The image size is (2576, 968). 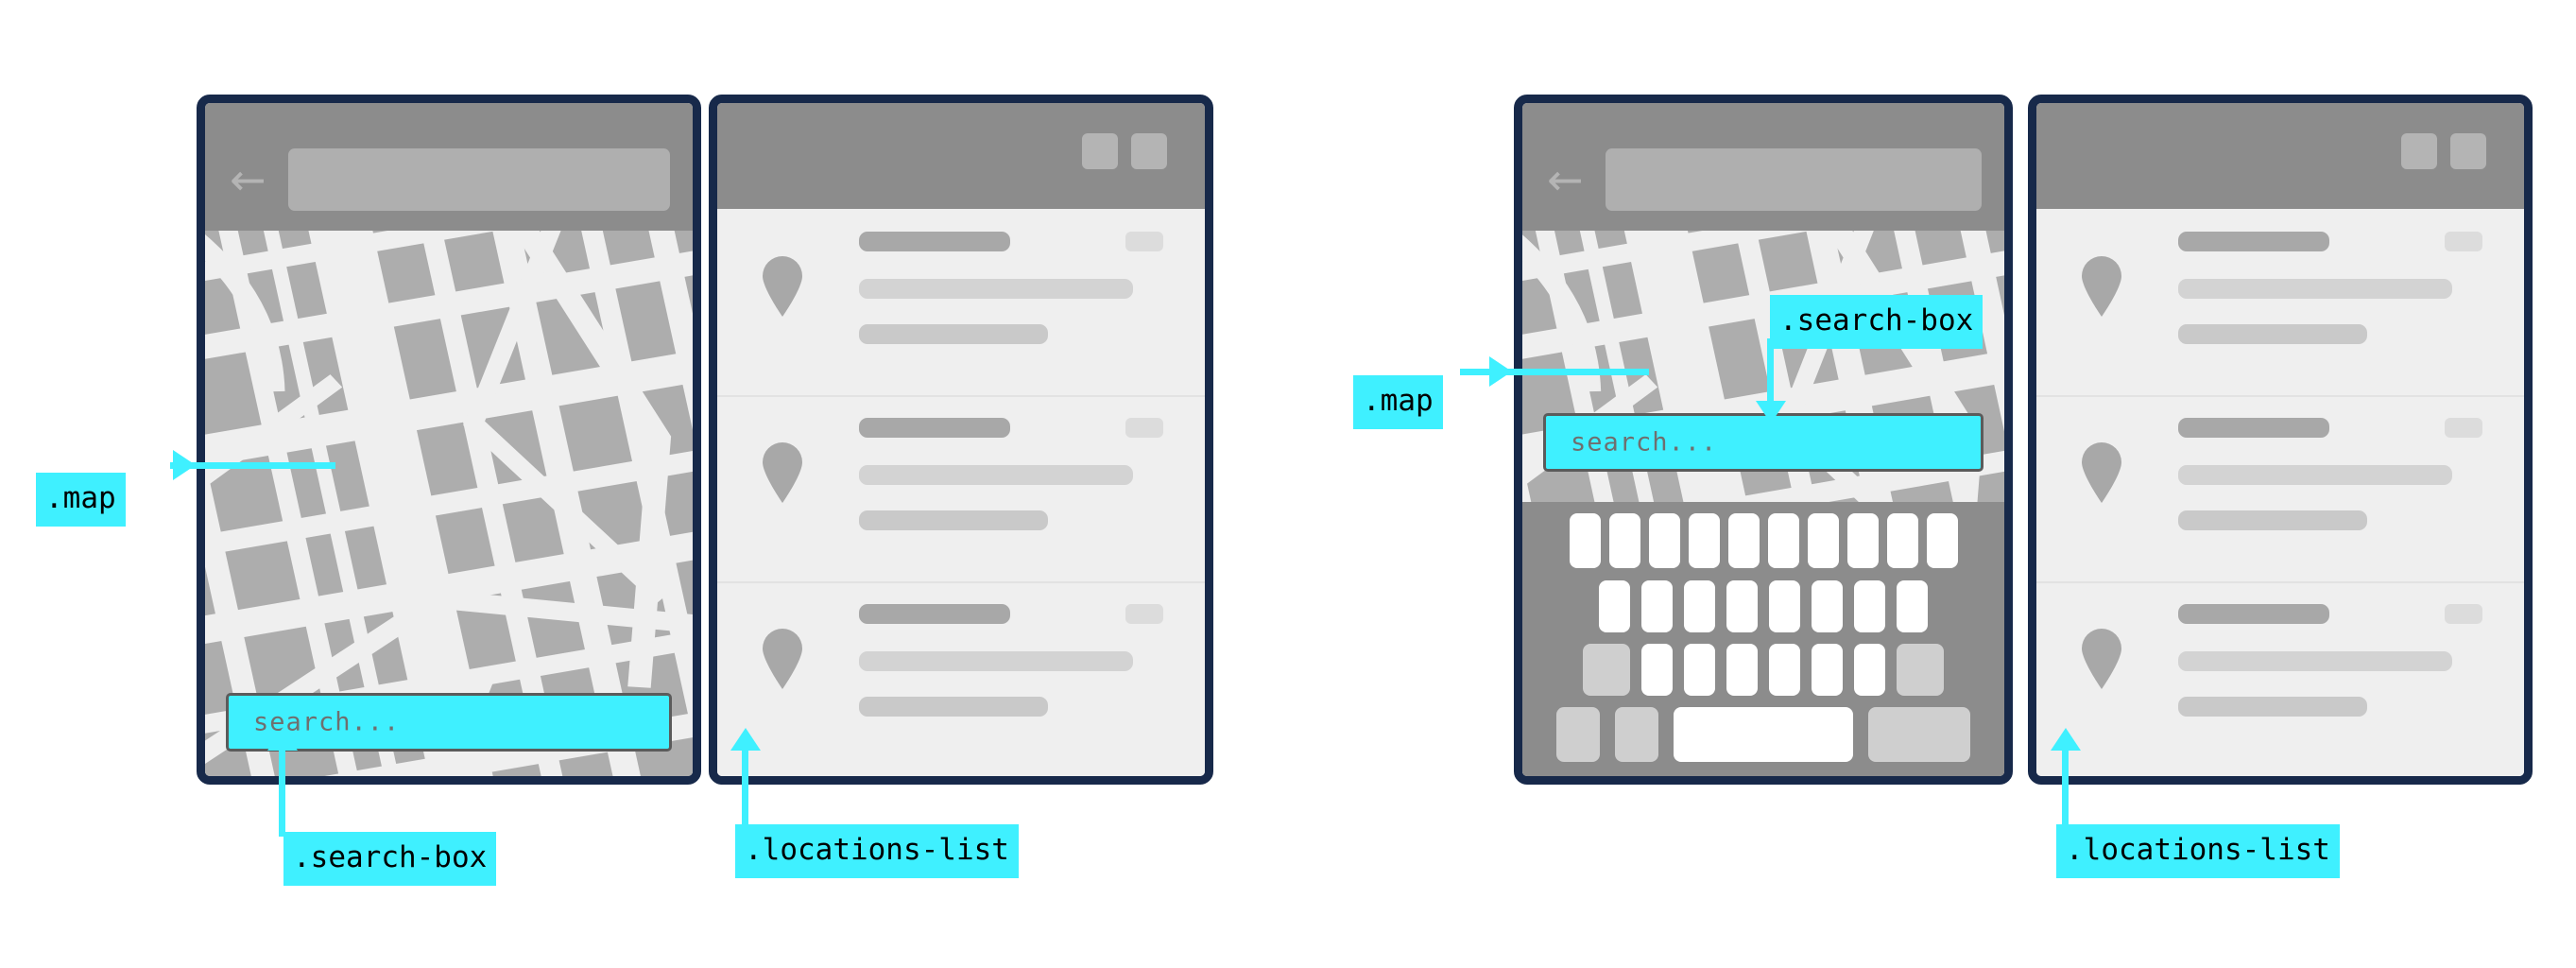 What do you see at coordinates (2065, 788) in the screenshot?
I see `annotation-locations-list-right-leader` at bounding box center [2065, 788].